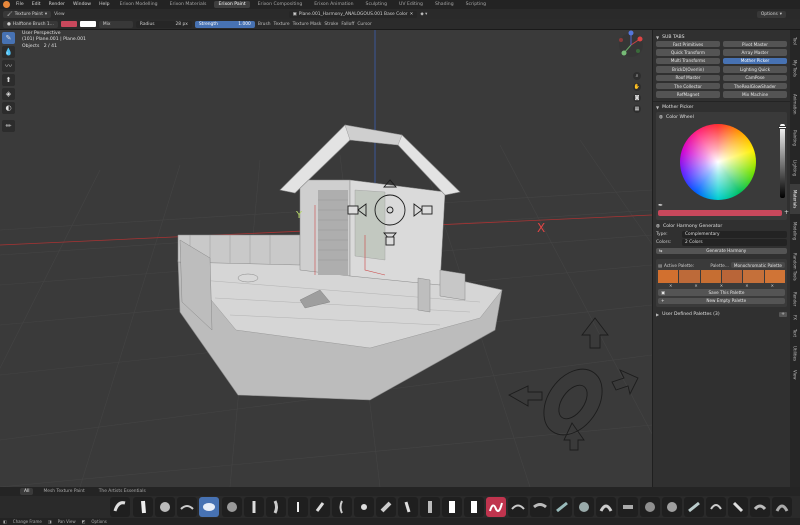 Image resolution: width=800 pixels, height=525 pixels. Describe the element at coordinates (8, 126) in the screenshot. I see `annotate-tool-icon: ✏` at that location.